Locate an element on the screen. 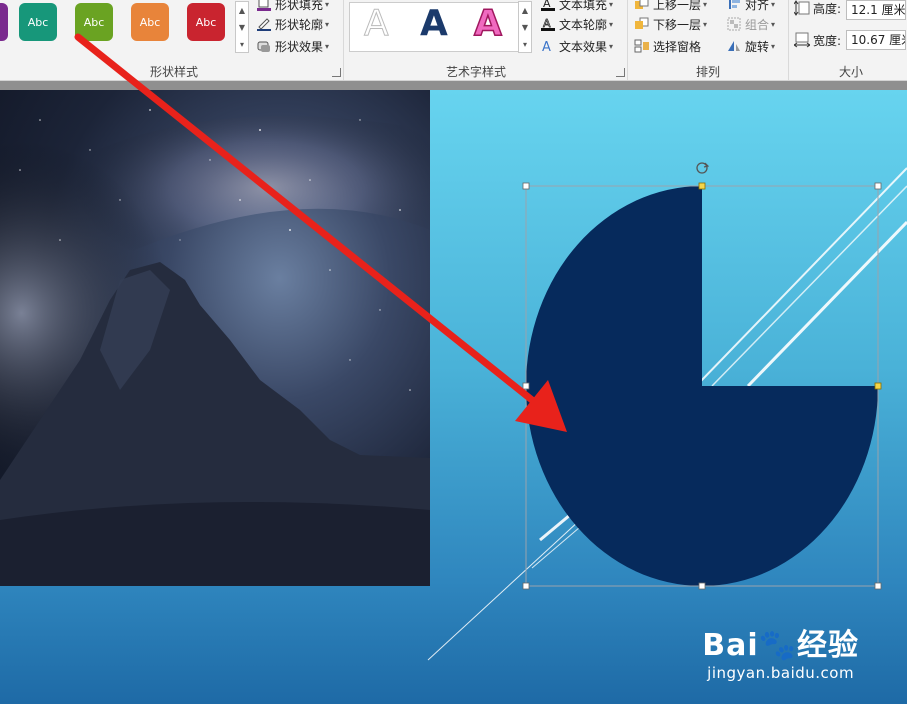  shape-styles-group-label: 形状样式 is located at coordinates (174, 72).